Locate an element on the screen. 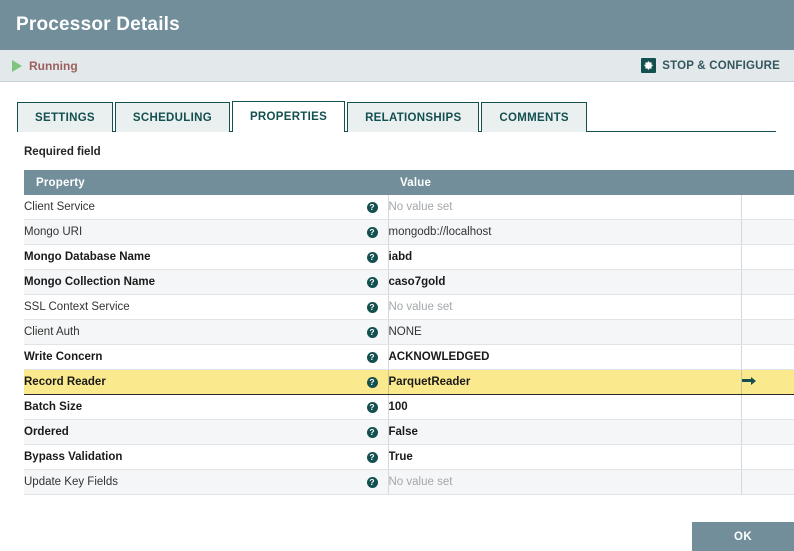 Image resolution: width=794 pixels, height=551 pixels. tab-relationships: RELATIONSHIPS is located at coordinates (413, 117).